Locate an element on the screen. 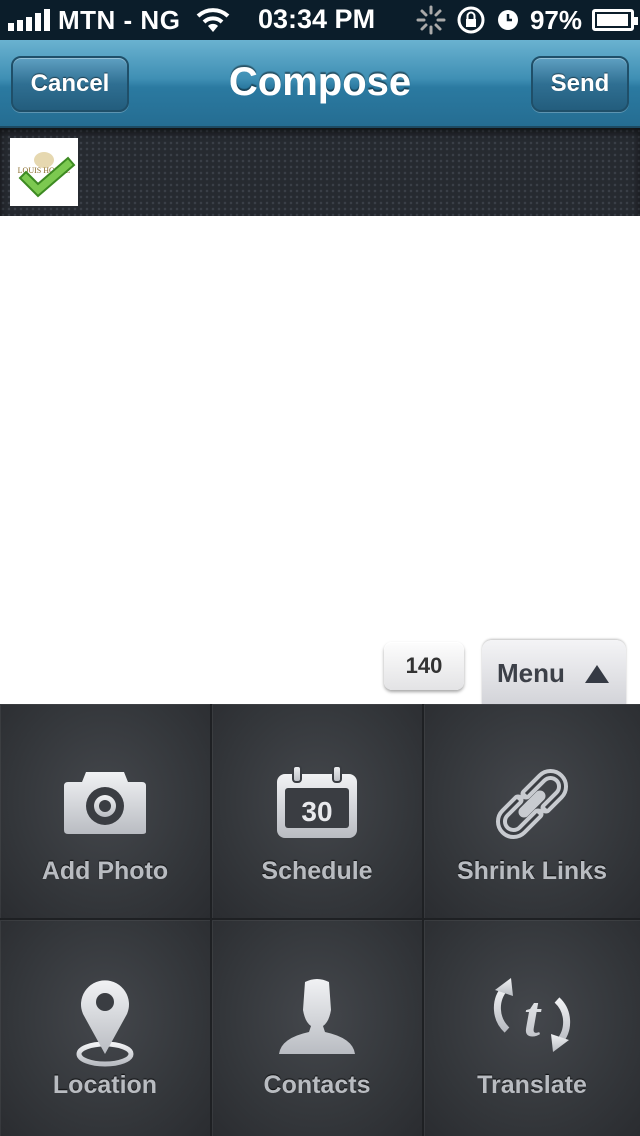 The width and height of the screenshot is (640, 1136). account-selector: LOUIS HOLDE is located at coordinates (320, 172).